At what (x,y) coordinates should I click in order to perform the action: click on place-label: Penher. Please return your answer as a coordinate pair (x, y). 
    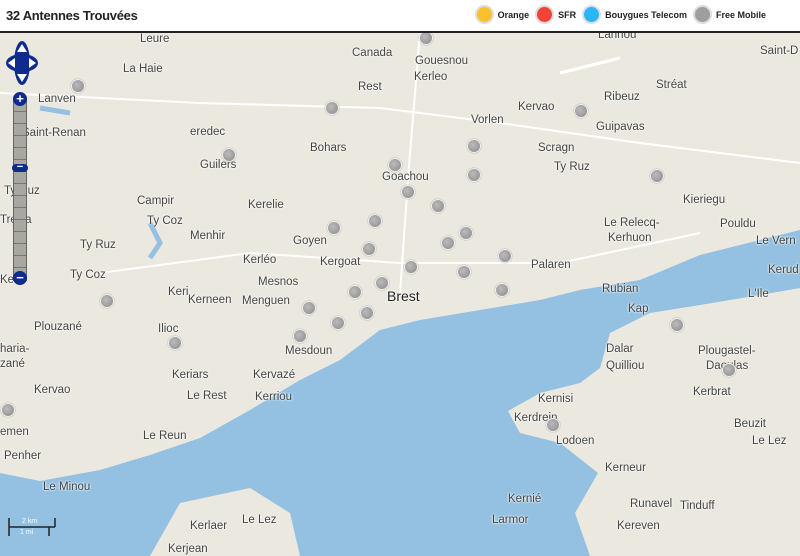
    Looking at the image, I should click on (23, 456).